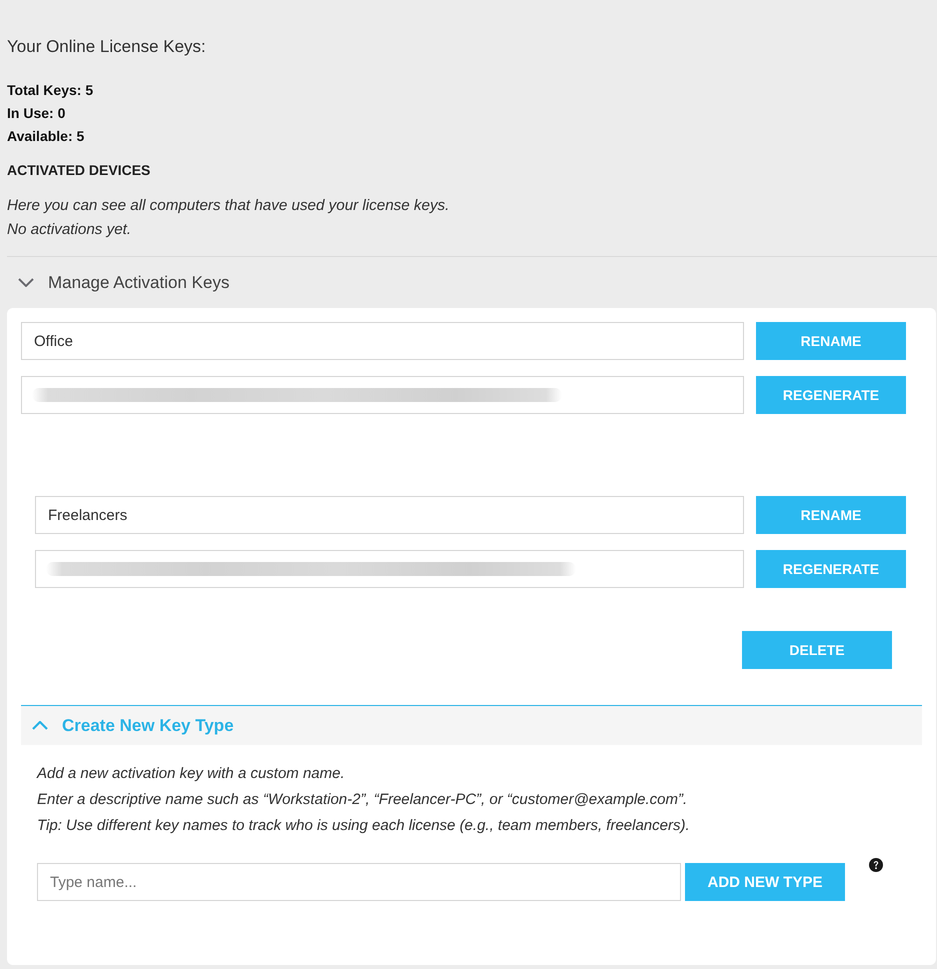 Image resolution: width=937 pixels, height=969 pixels. I want to click on help-text: Add a new activation key with a custom name., so click(191, 774).